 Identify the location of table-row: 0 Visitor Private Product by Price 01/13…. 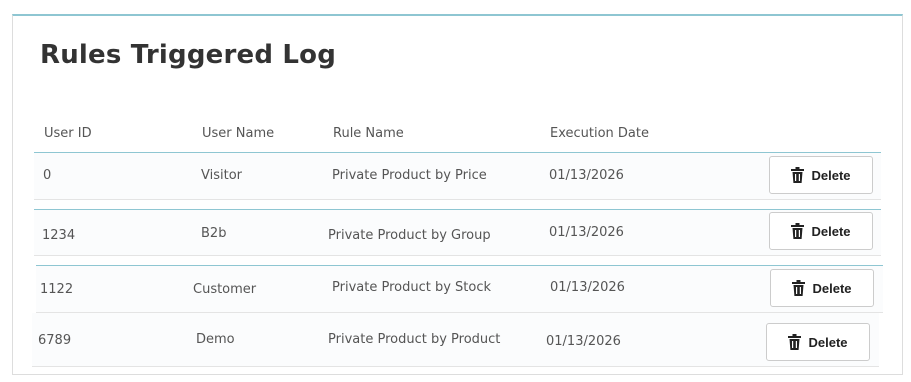
(457, 176).